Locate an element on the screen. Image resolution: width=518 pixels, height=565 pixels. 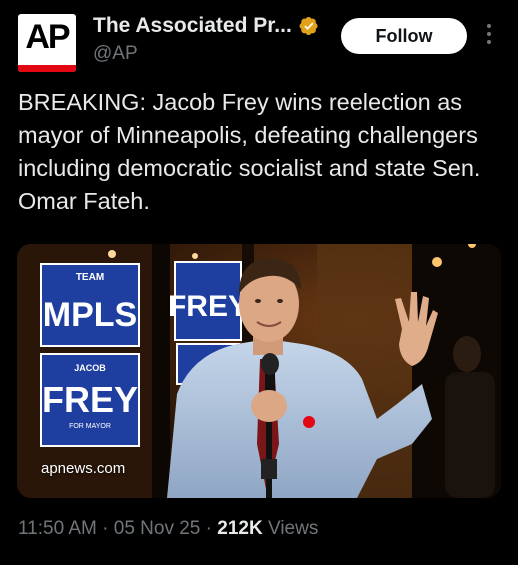
sign2-big-text: FREY is located at coordinates (208, 306).